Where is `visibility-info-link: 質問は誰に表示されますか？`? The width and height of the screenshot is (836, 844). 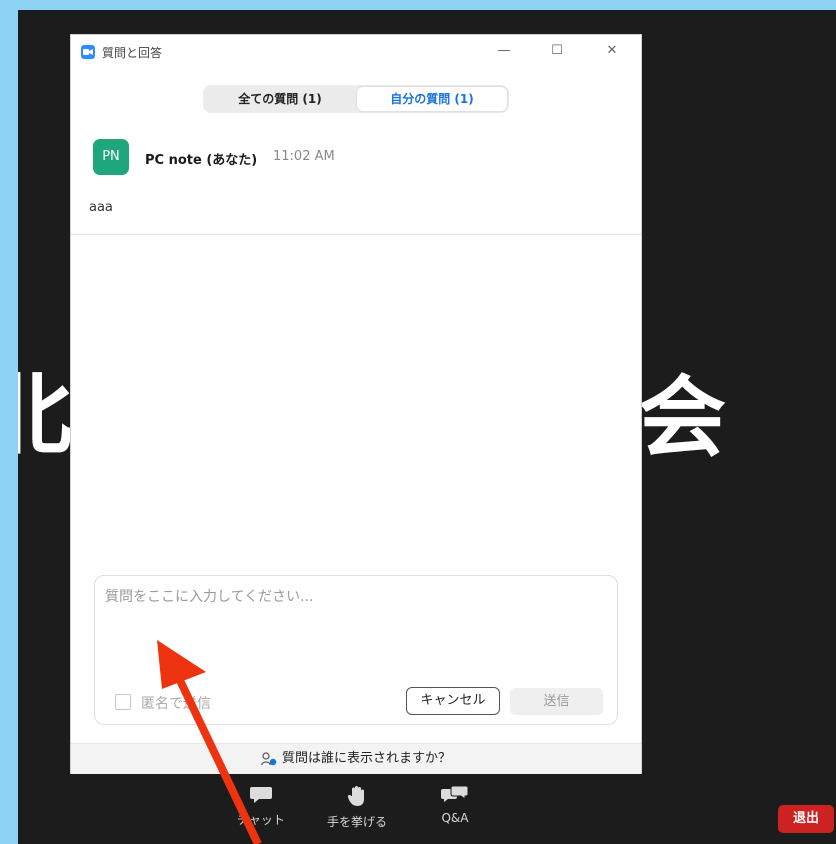
visibility-info-link: 質問は誰に表示されますか？ is located at coordinates (356, 758).